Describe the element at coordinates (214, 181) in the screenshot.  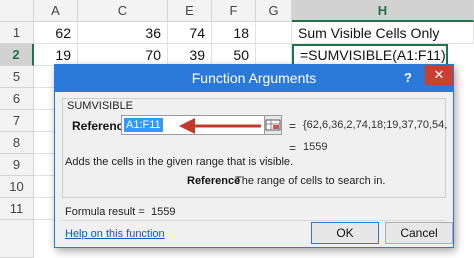
I see `argument-help-name: Reference` at that location.